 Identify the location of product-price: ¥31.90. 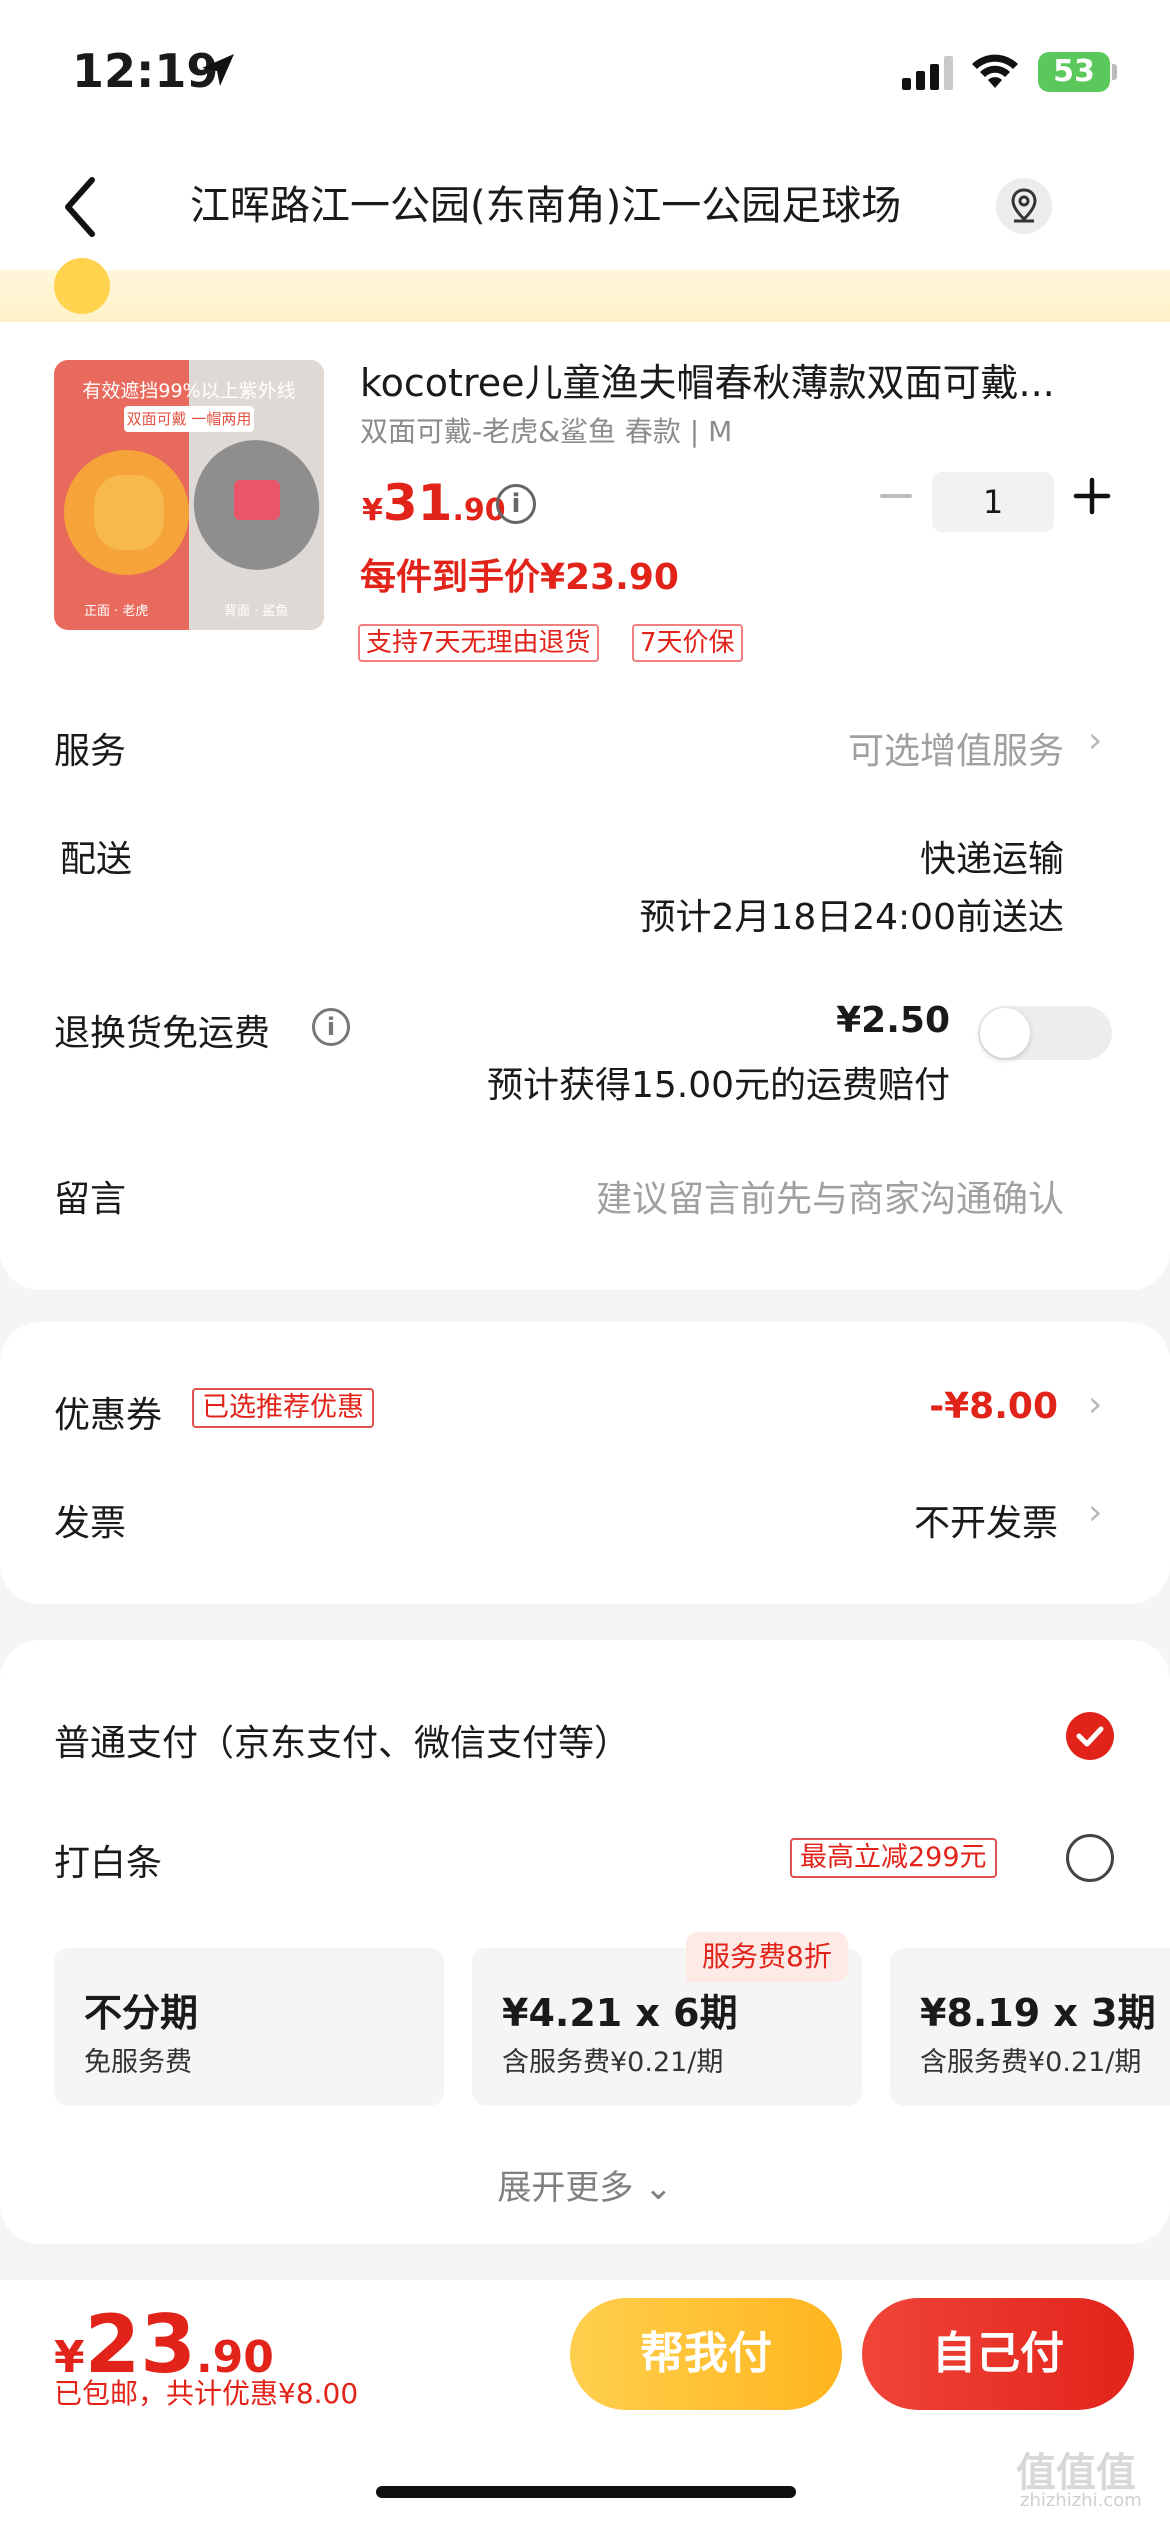
(434, 503).